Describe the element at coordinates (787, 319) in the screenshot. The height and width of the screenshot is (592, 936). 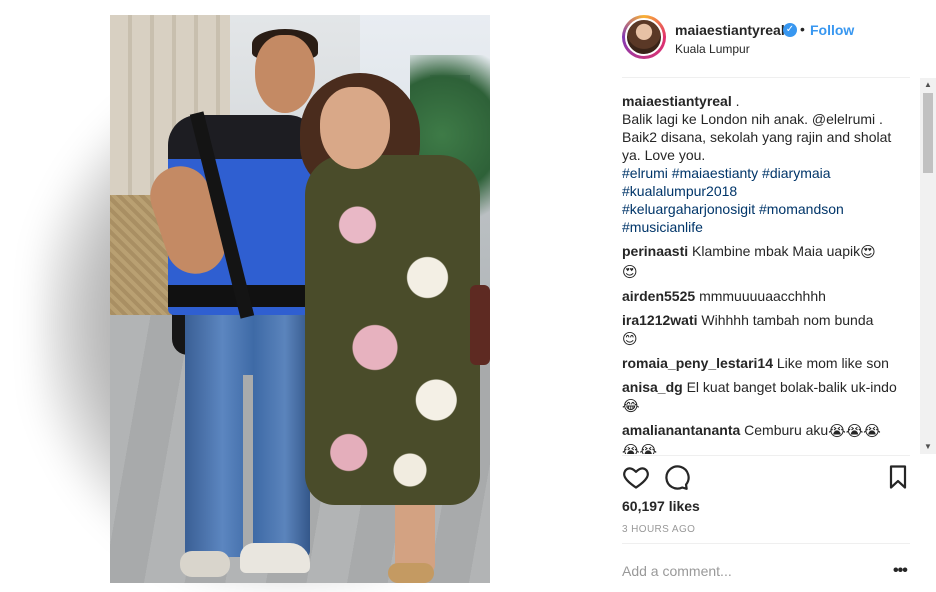
I see `comment-text: Wihhhh tambah nom bunda` at that location.